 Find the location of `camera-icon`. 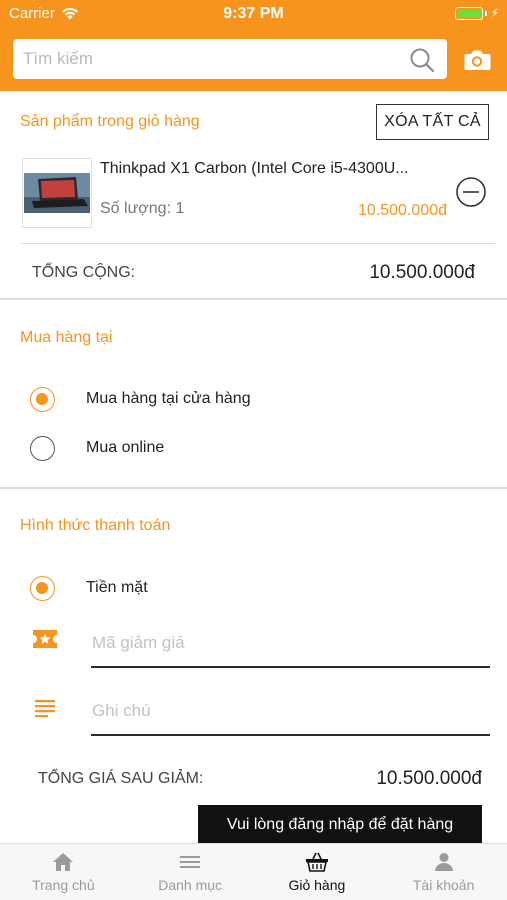

camera-icon is located at coordinates (477, 60).